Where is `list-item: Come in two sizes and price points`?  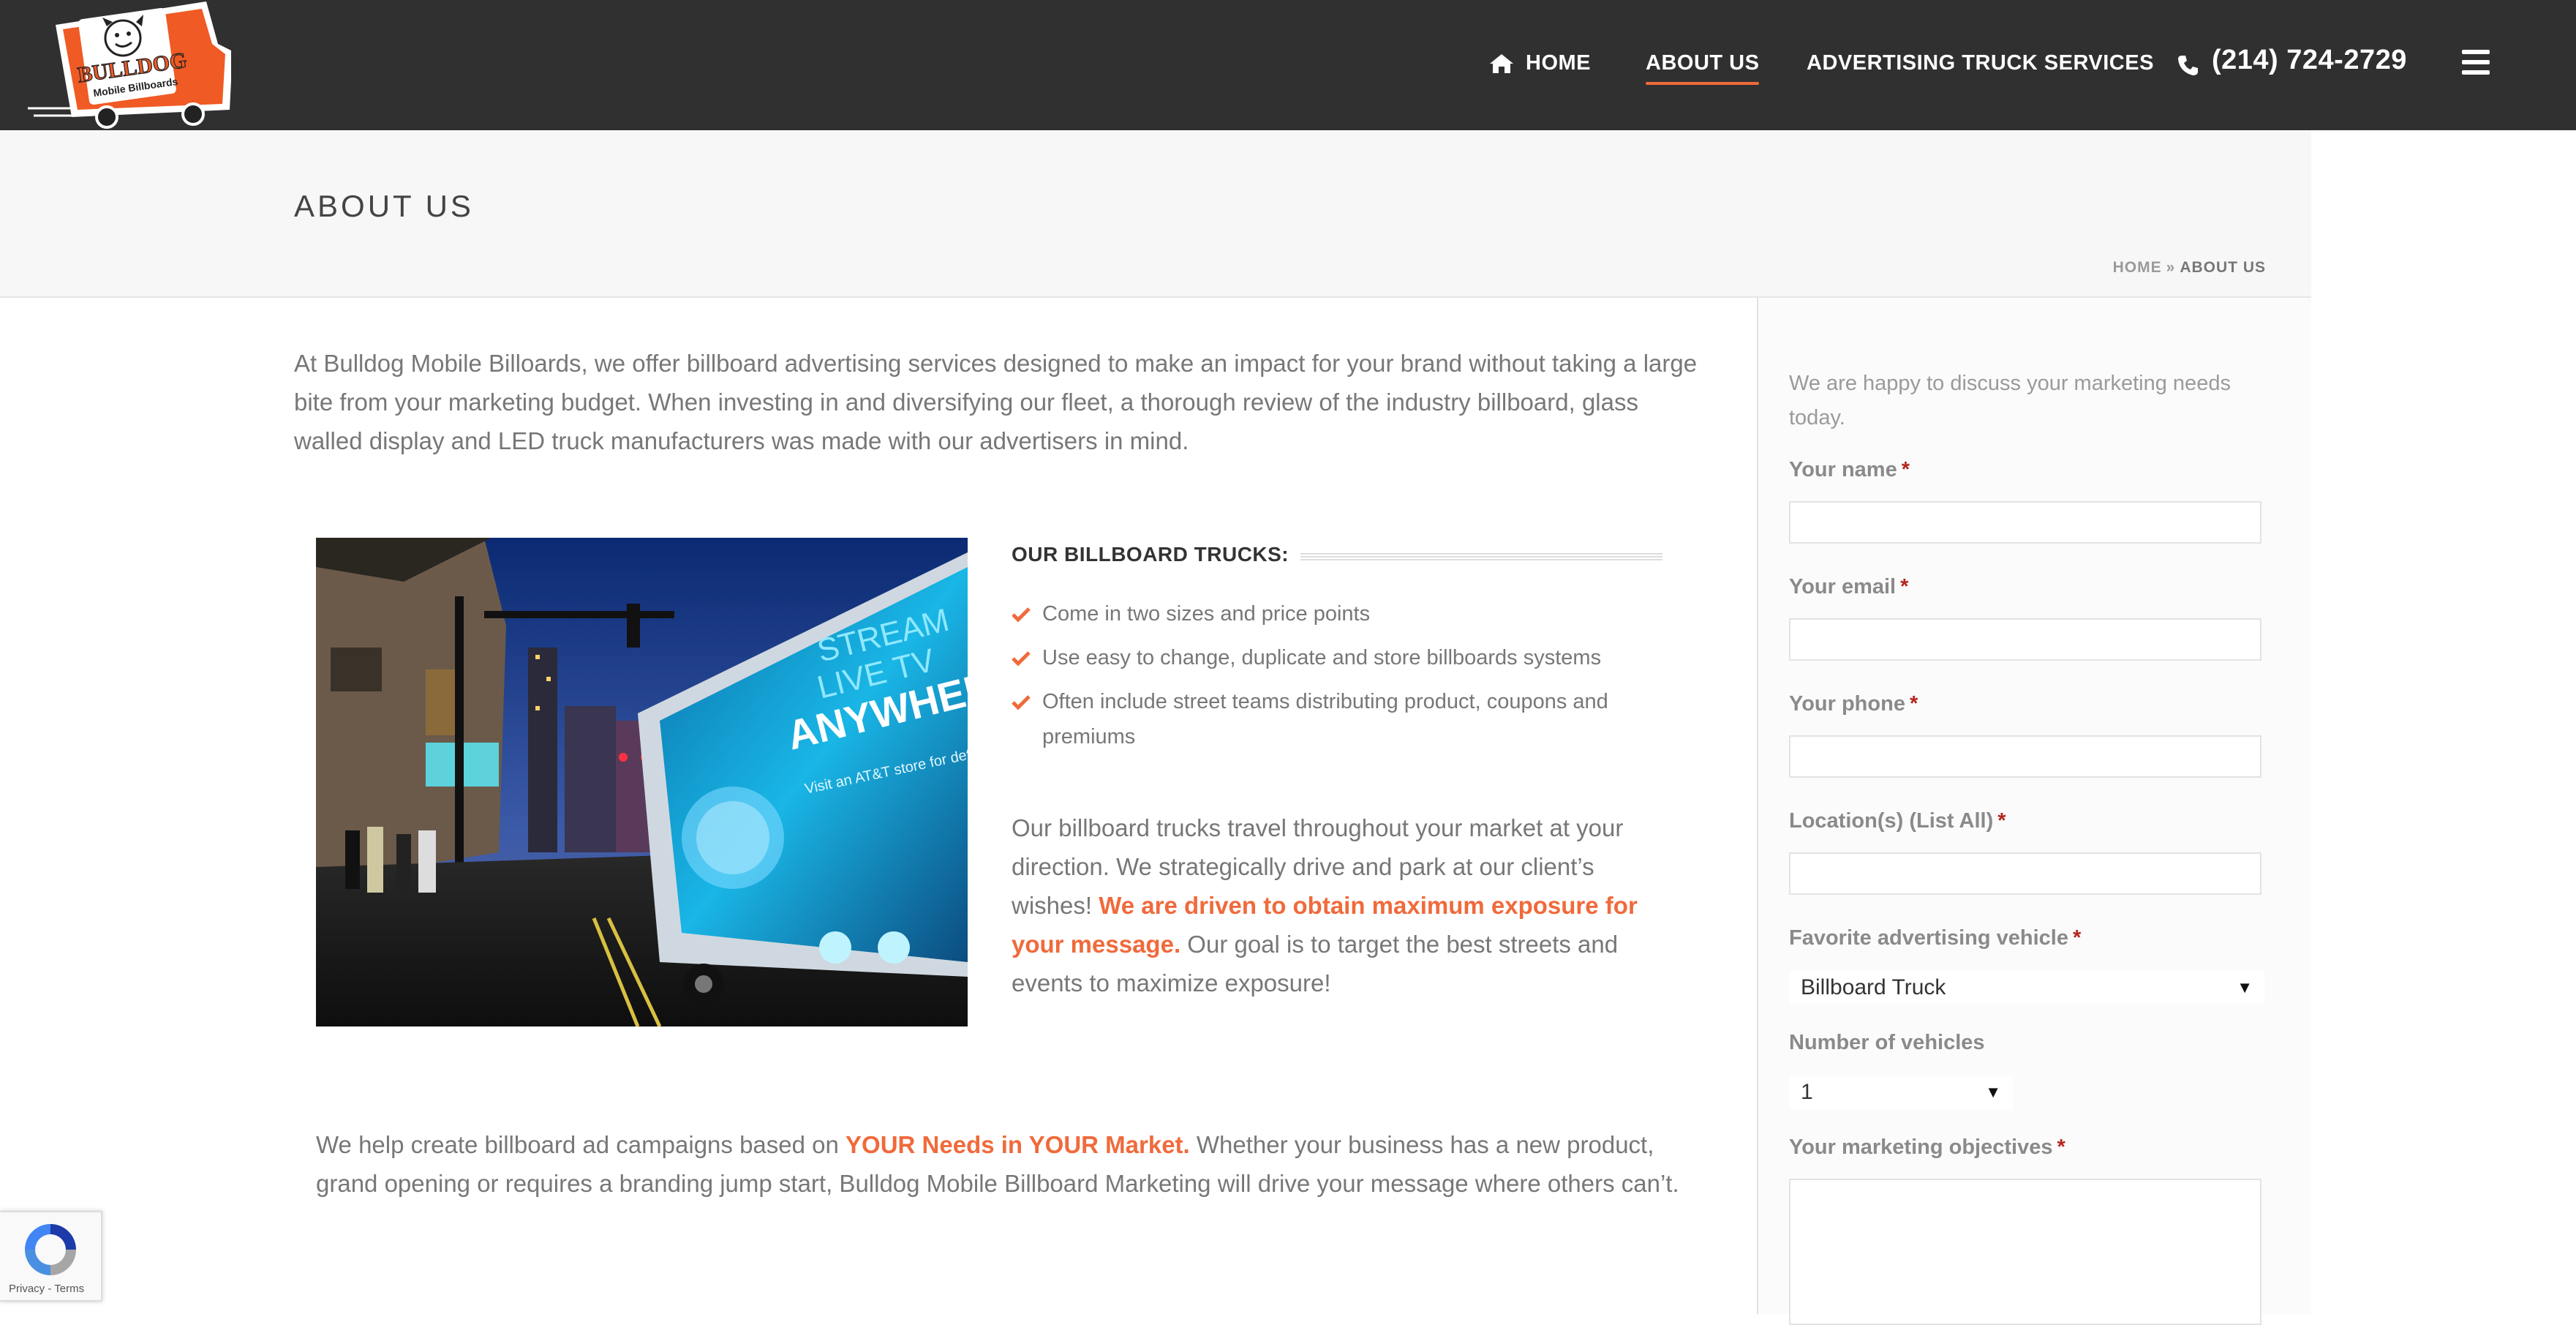 list-item: Come in two sizes and price points is located at coordinates (1341, 613).